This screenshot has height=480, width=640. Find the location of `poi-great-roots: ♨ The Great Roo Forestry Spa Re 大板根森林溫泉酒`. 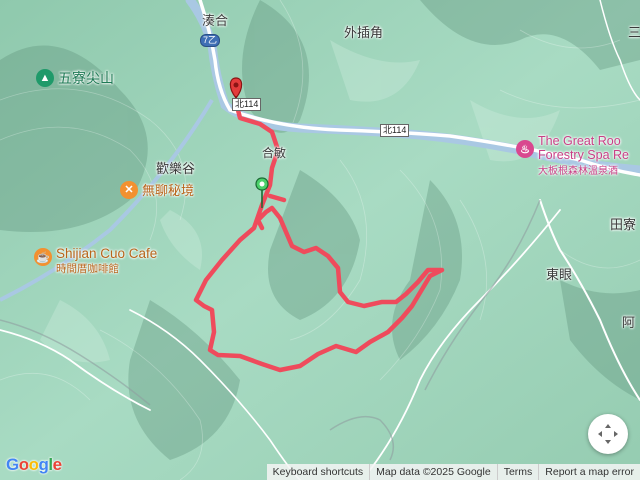

poi-great-roots: ♨ The Great Roo Forestry Spa Re 大板根森林溫泉酒 is located at coordinates (572, 155).